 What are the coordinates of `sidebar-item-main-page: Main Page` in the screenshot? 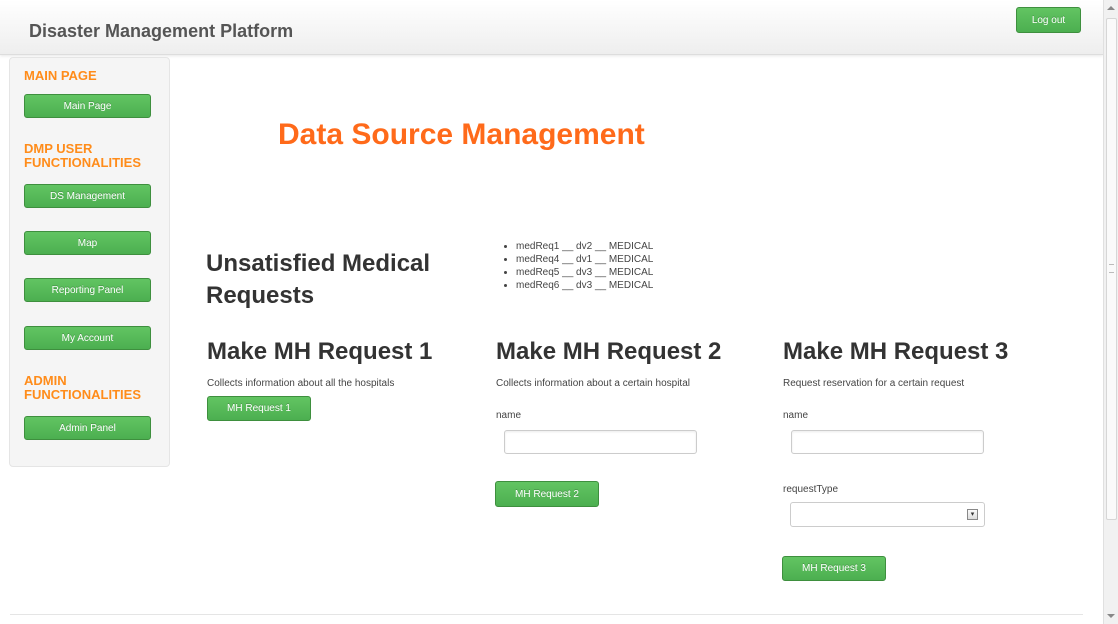 It's located at (87, 106).